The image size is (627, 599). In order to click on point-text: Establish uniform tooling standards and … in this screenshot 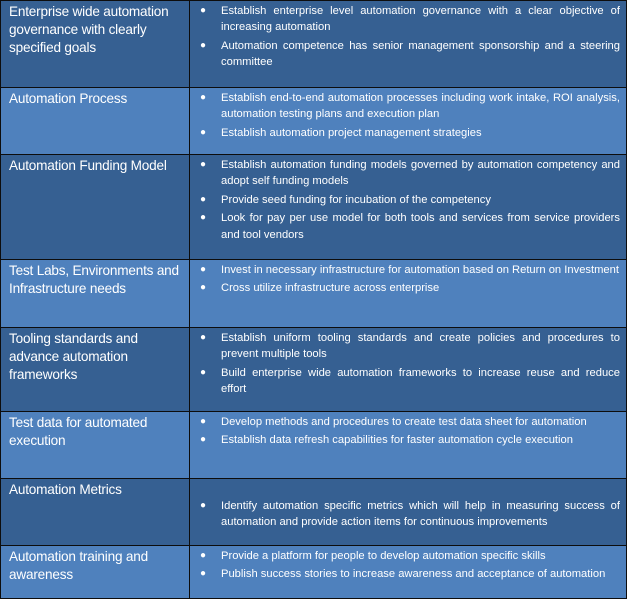, I will do `click(420, 346)`.